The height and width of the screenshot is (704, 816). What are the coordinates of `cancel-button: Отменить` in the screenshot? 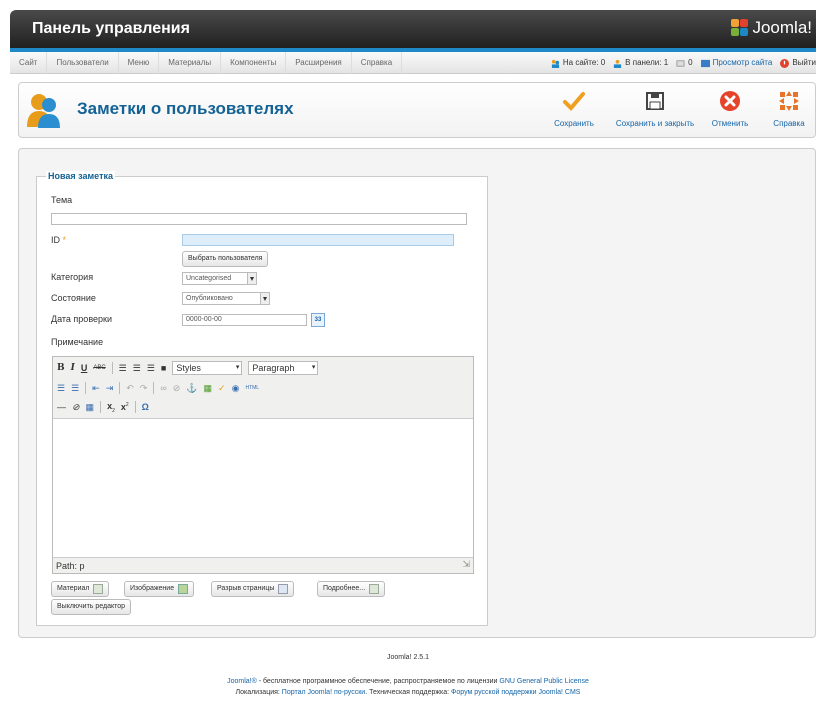 It's located at (730, 108).